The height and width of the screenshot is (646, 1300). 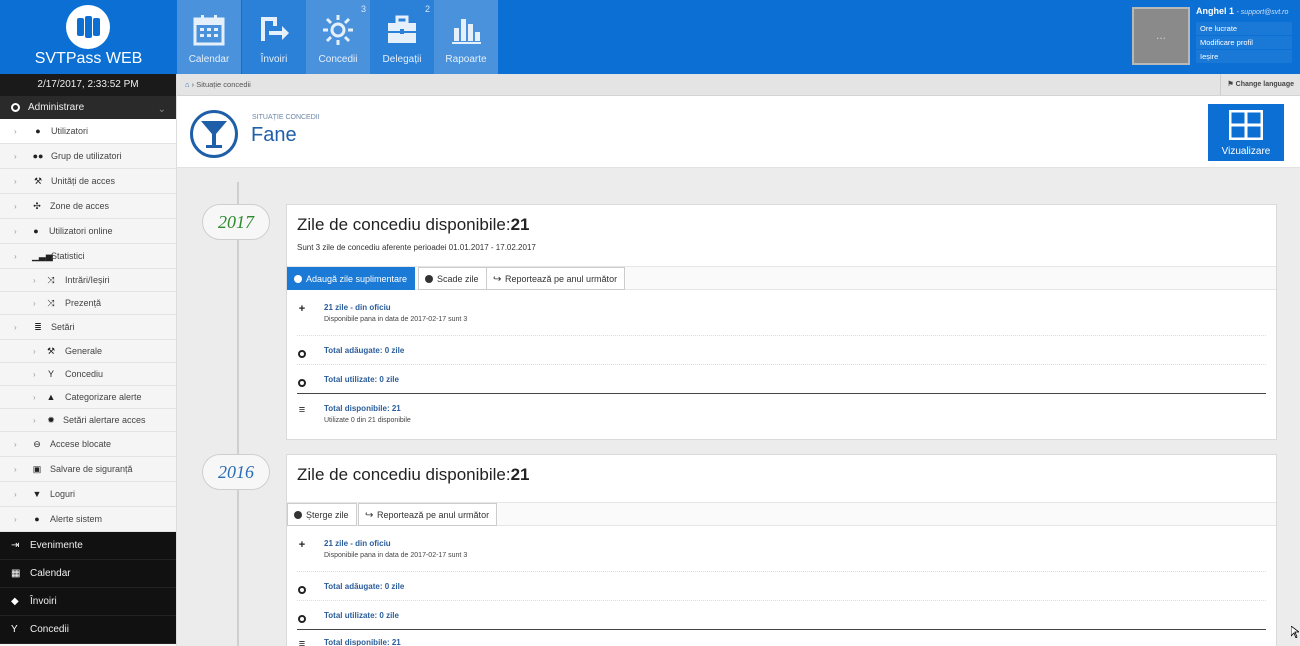 What do you see at coordinates (38, 156) in the screenshot?
I see `users-icon: ●●` at bounding box center [38, 156].